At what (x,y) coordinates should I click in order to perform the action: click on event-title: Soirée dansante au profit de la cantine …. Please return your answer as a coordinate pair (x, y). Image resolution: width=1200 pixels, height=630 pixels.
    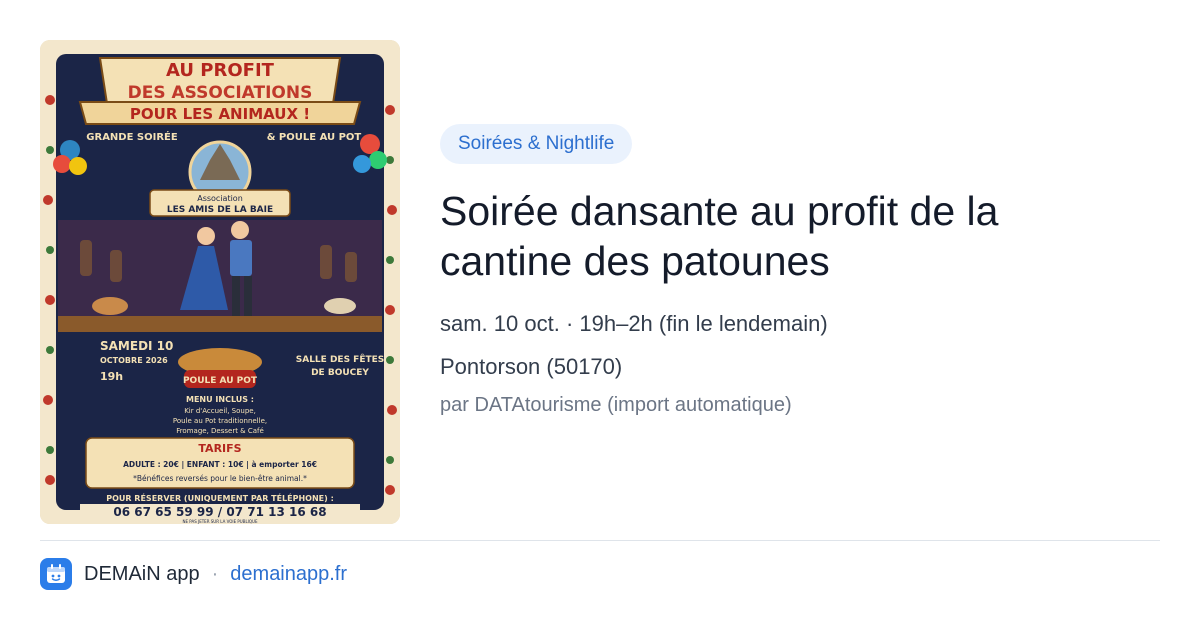
    Looking at the image, I should click on (719, 236).